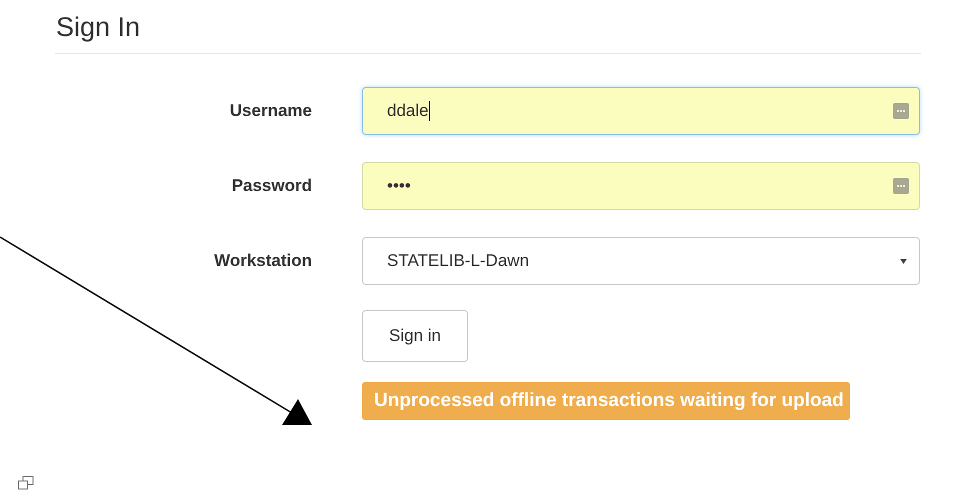 Image resolution: width=978 pixels, height=495 pixels. I want to click on caret-icon, so click(903, 261).